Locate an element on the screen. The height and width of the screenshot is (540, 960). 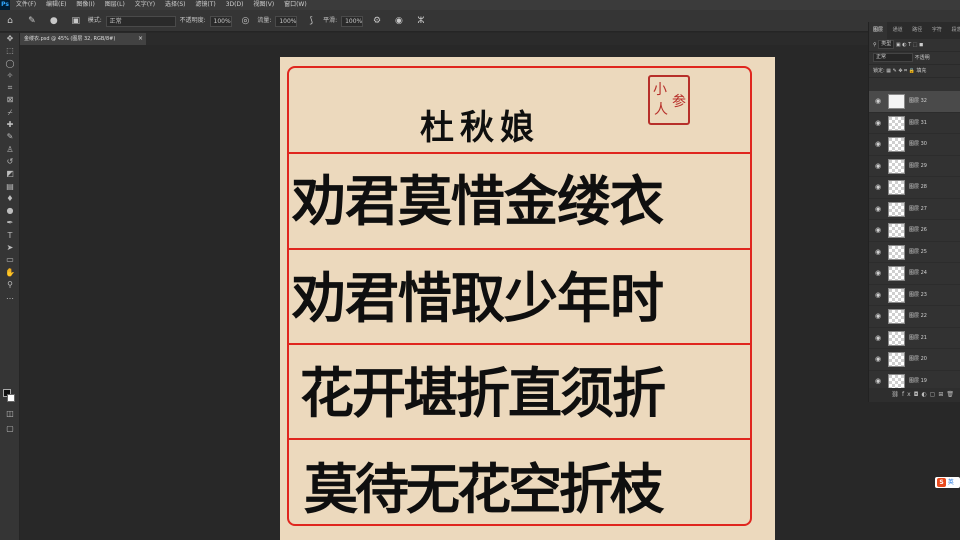
symmetry-icon: ⵣ is located at coordinates (421, 21).